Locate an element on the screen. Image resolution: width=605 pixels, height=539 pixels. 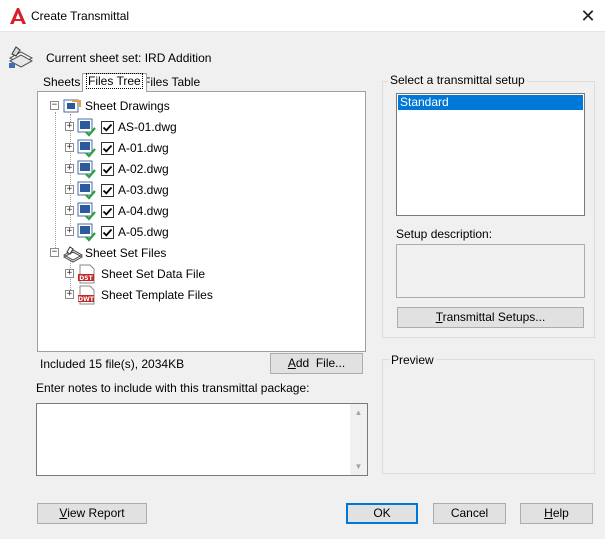
tree-node-label: A-03.dwg is located at coordinates (143, 190).